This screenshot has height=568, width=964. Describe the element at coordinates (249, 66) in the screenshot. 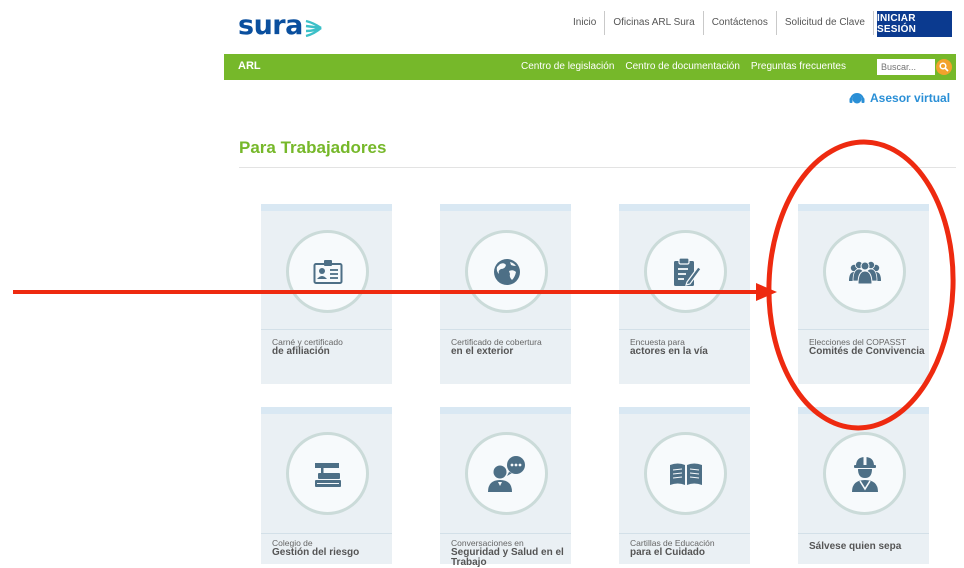

I see `arl-brand: ARL` at that location.